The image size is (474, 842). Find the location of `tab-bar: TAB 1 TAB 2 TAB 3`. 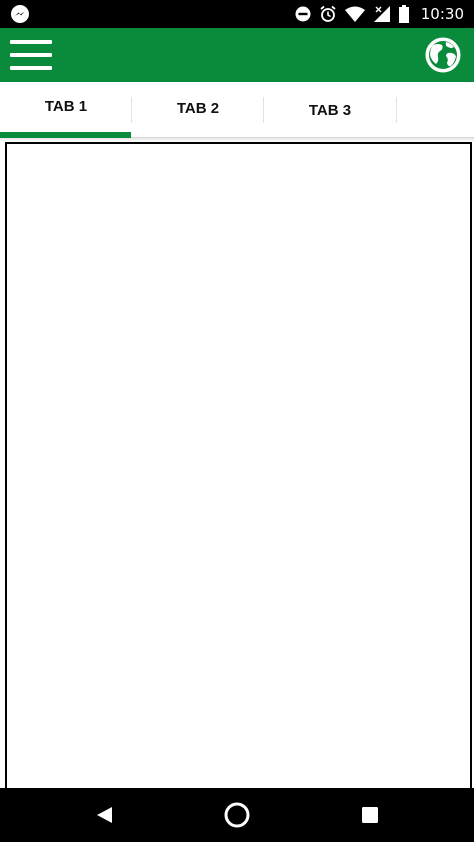

tab-bar: TAB 1 TAB 2 TAB 3 is located at coordinates (237, 110).